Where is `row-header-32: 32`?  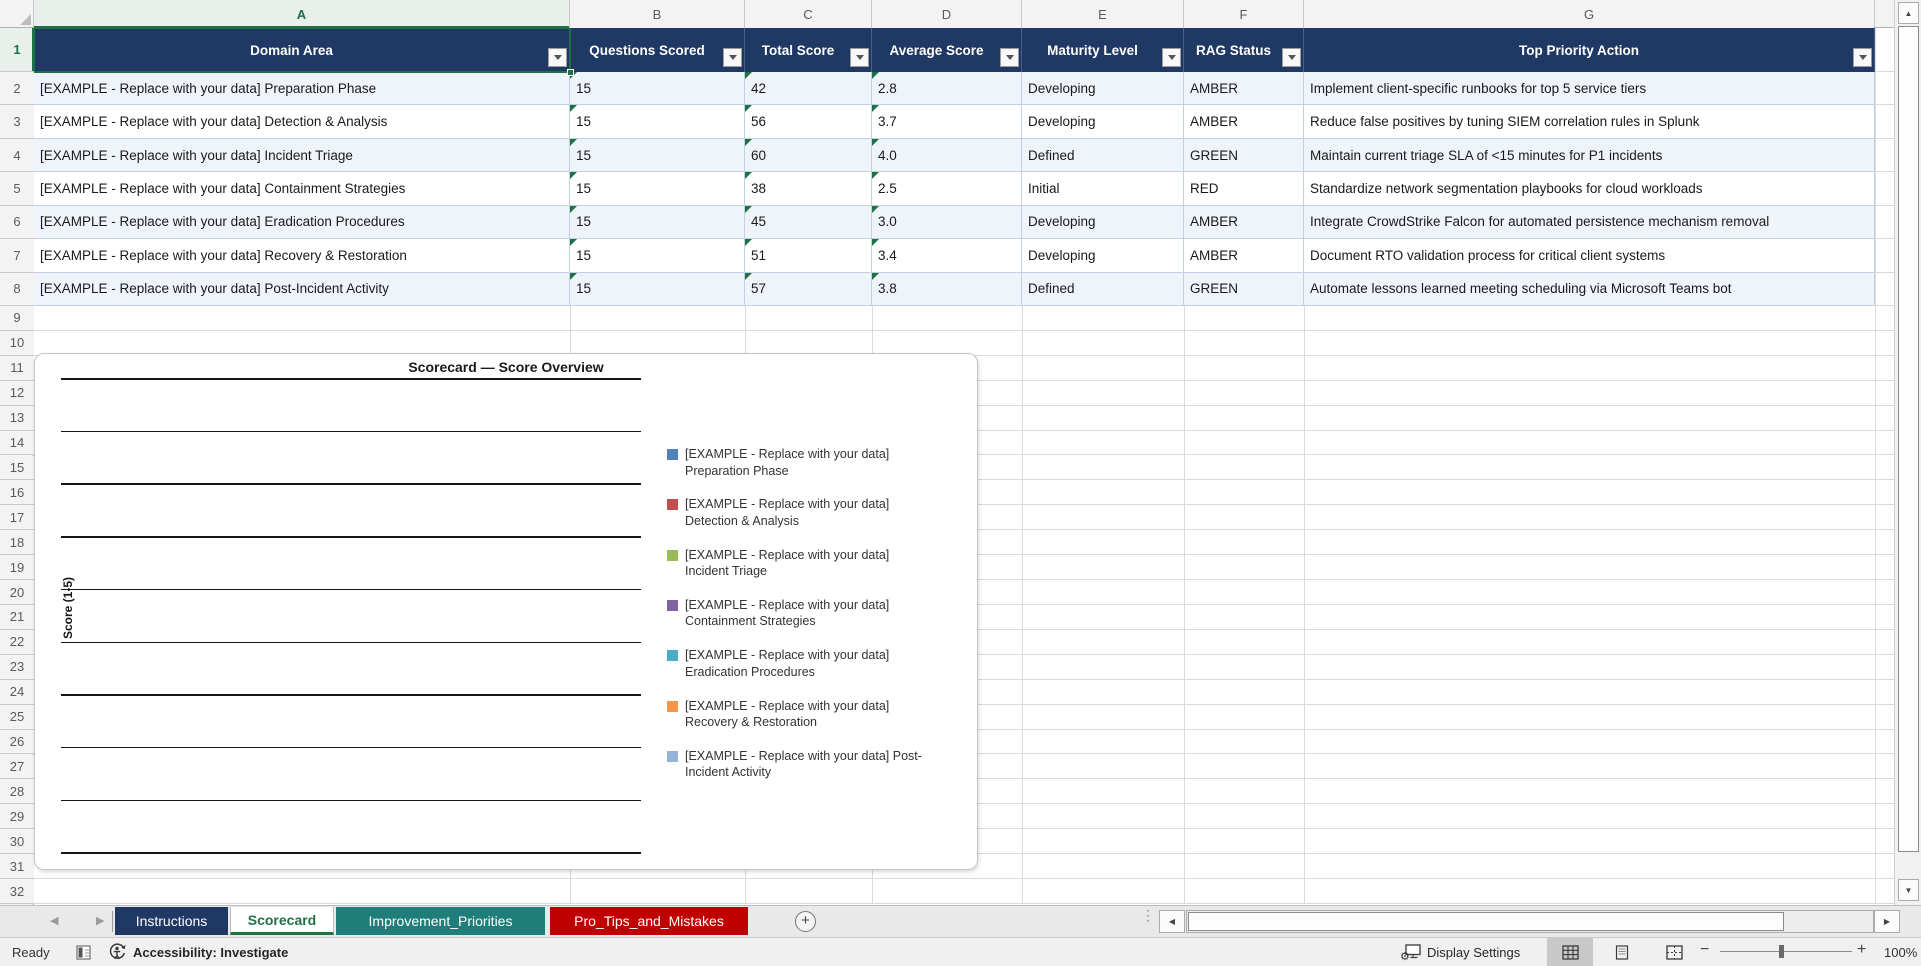
row-header-32: 32 is located at coordinates (17, 891).